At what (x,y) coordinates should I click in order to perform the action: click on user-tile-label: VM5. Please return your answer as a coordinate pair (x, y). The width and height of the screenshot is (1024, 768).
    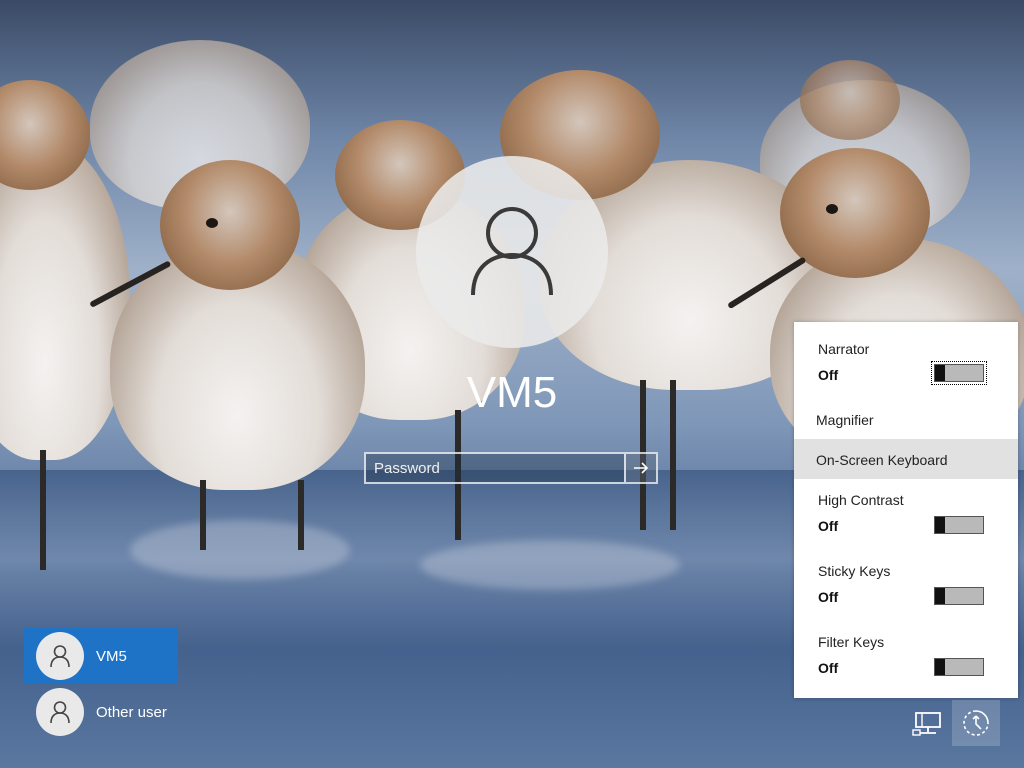
    Looking at the image, I should click on (111, 656).